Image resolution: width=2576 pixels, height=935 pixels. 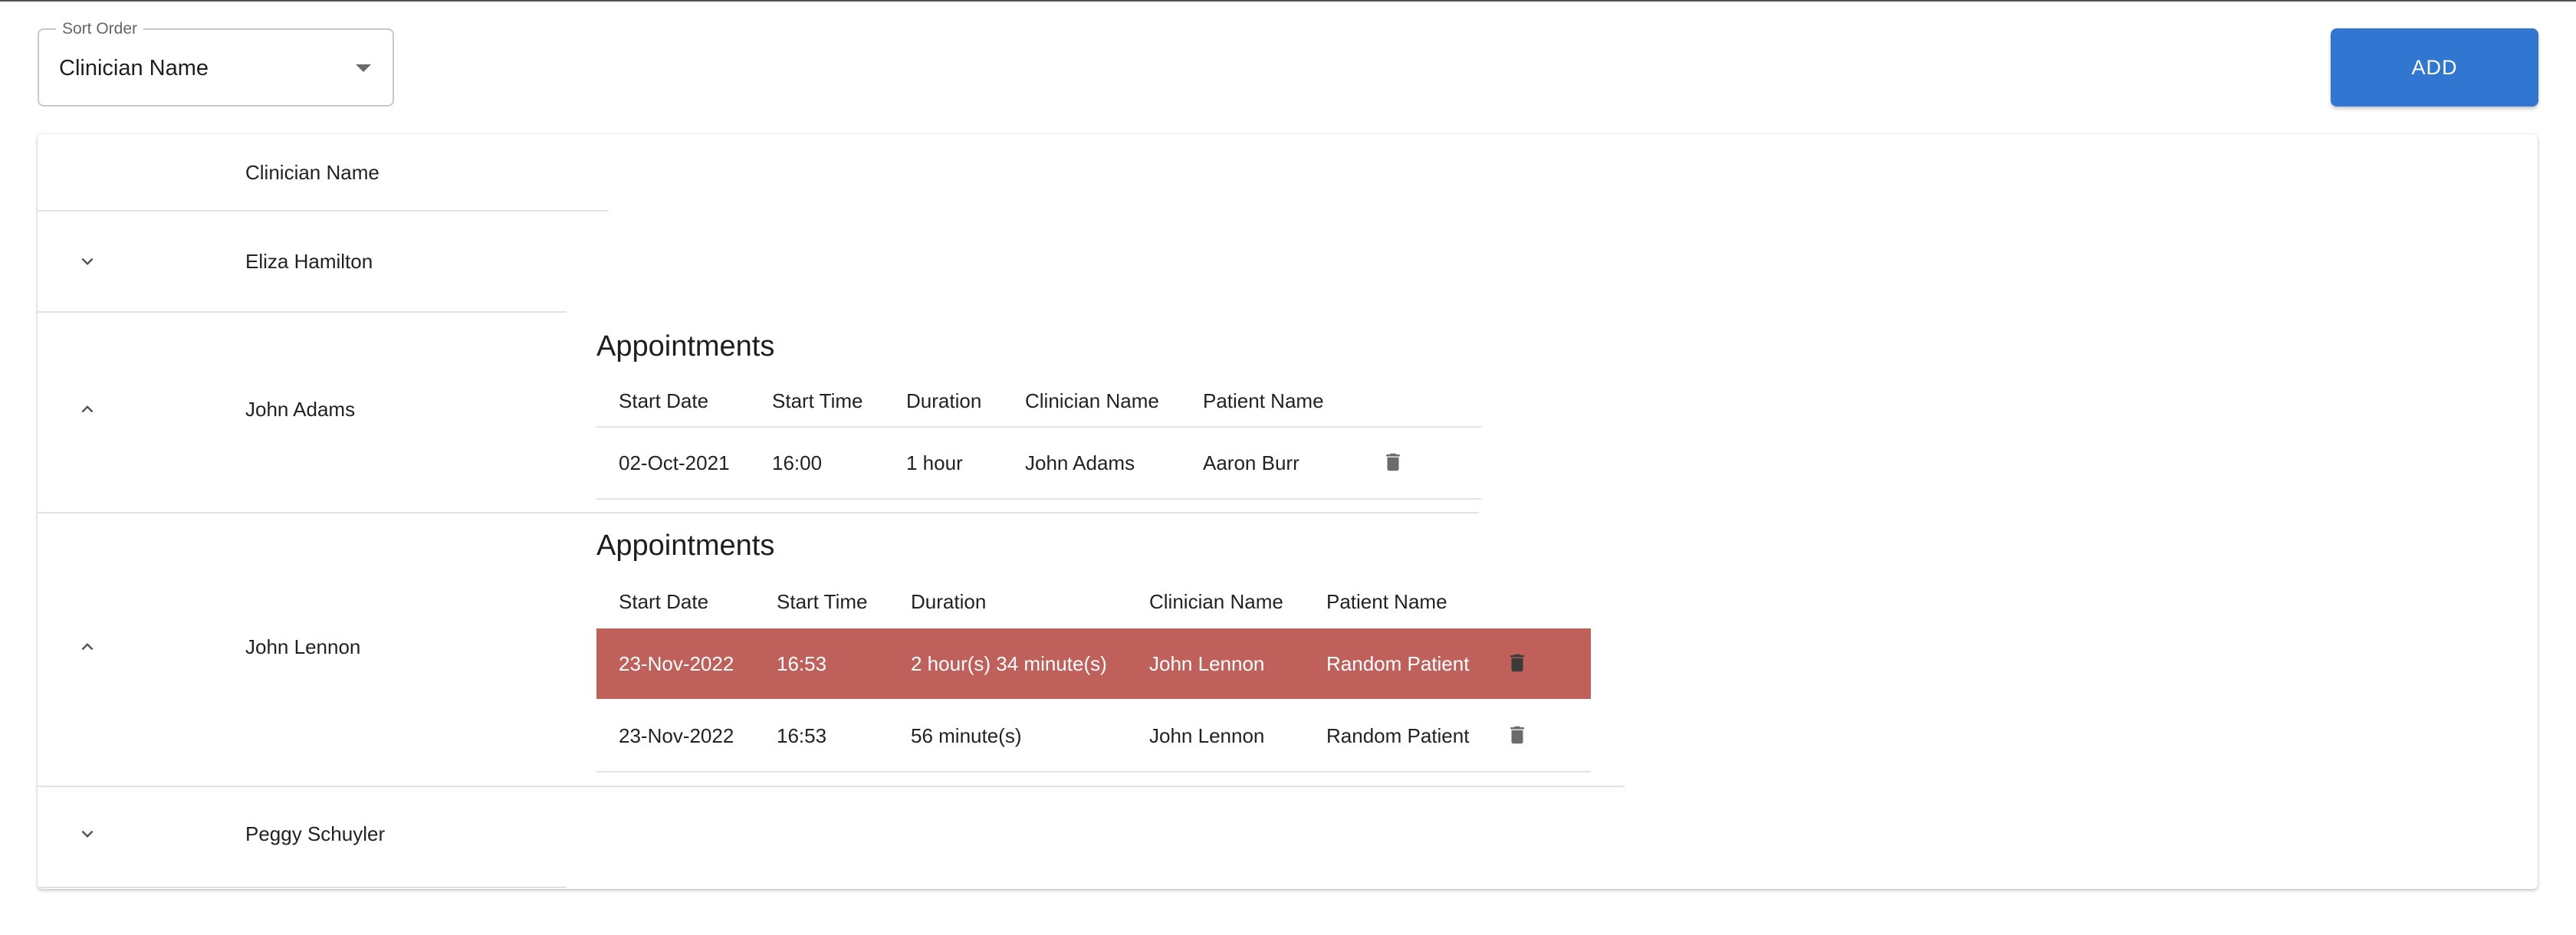 I want to click on clinician-name: John Lennon, so click(x=303, y=647).